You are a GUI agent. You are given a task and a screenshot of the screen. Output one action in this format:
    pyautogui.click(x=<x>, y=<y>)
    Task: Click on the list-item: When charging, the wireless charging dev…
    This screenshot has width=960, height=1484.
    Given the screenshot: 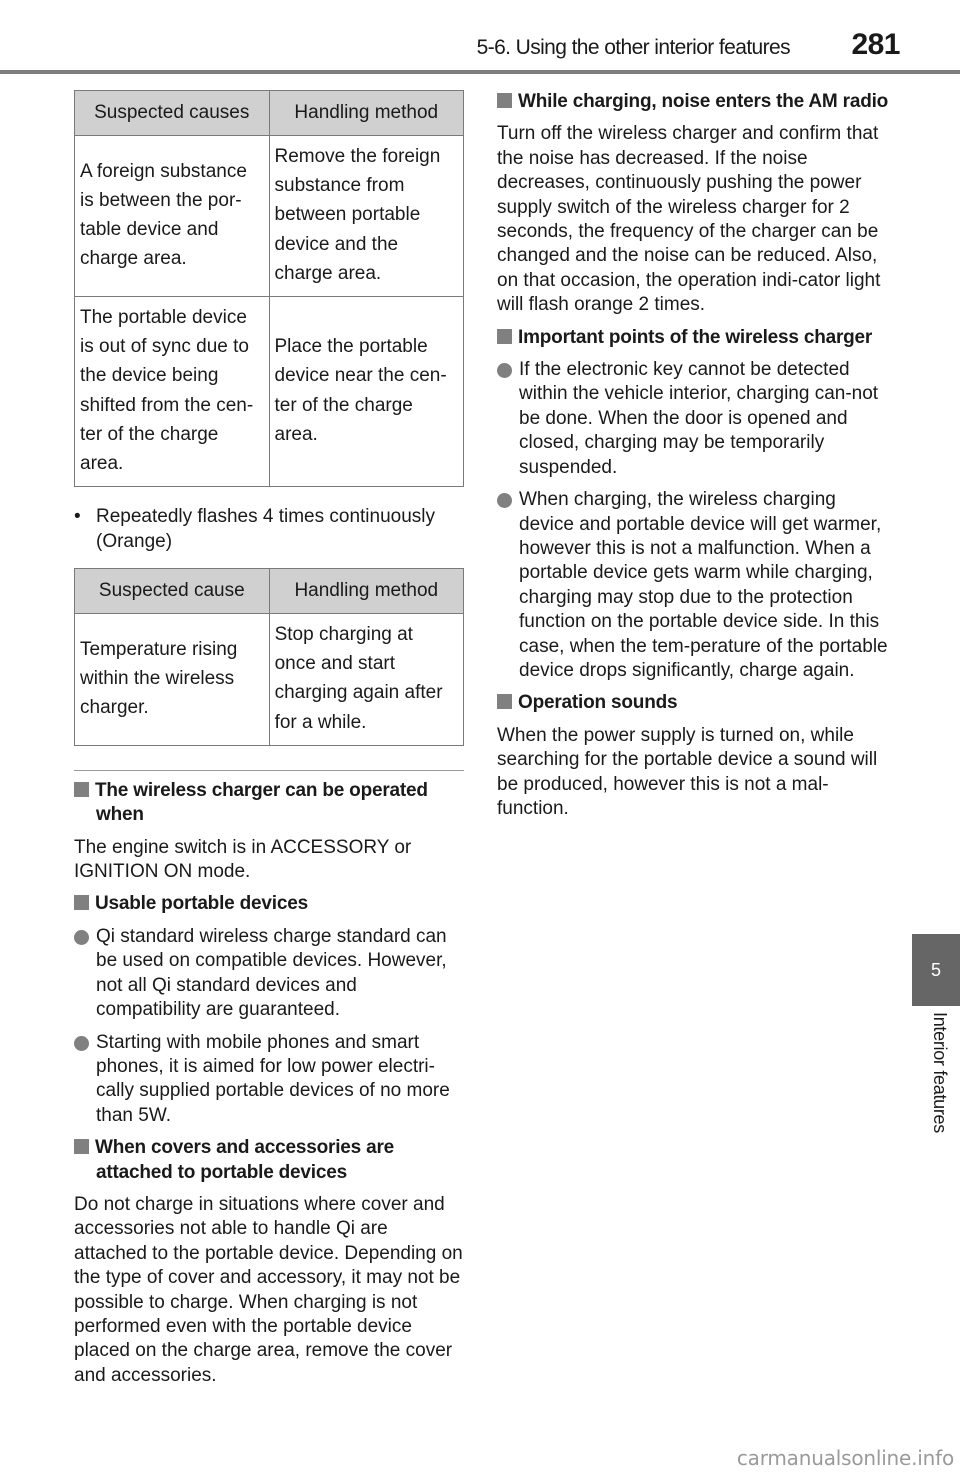 What is the action you would take?
    pyautogui.click(x=694, y=585)
    